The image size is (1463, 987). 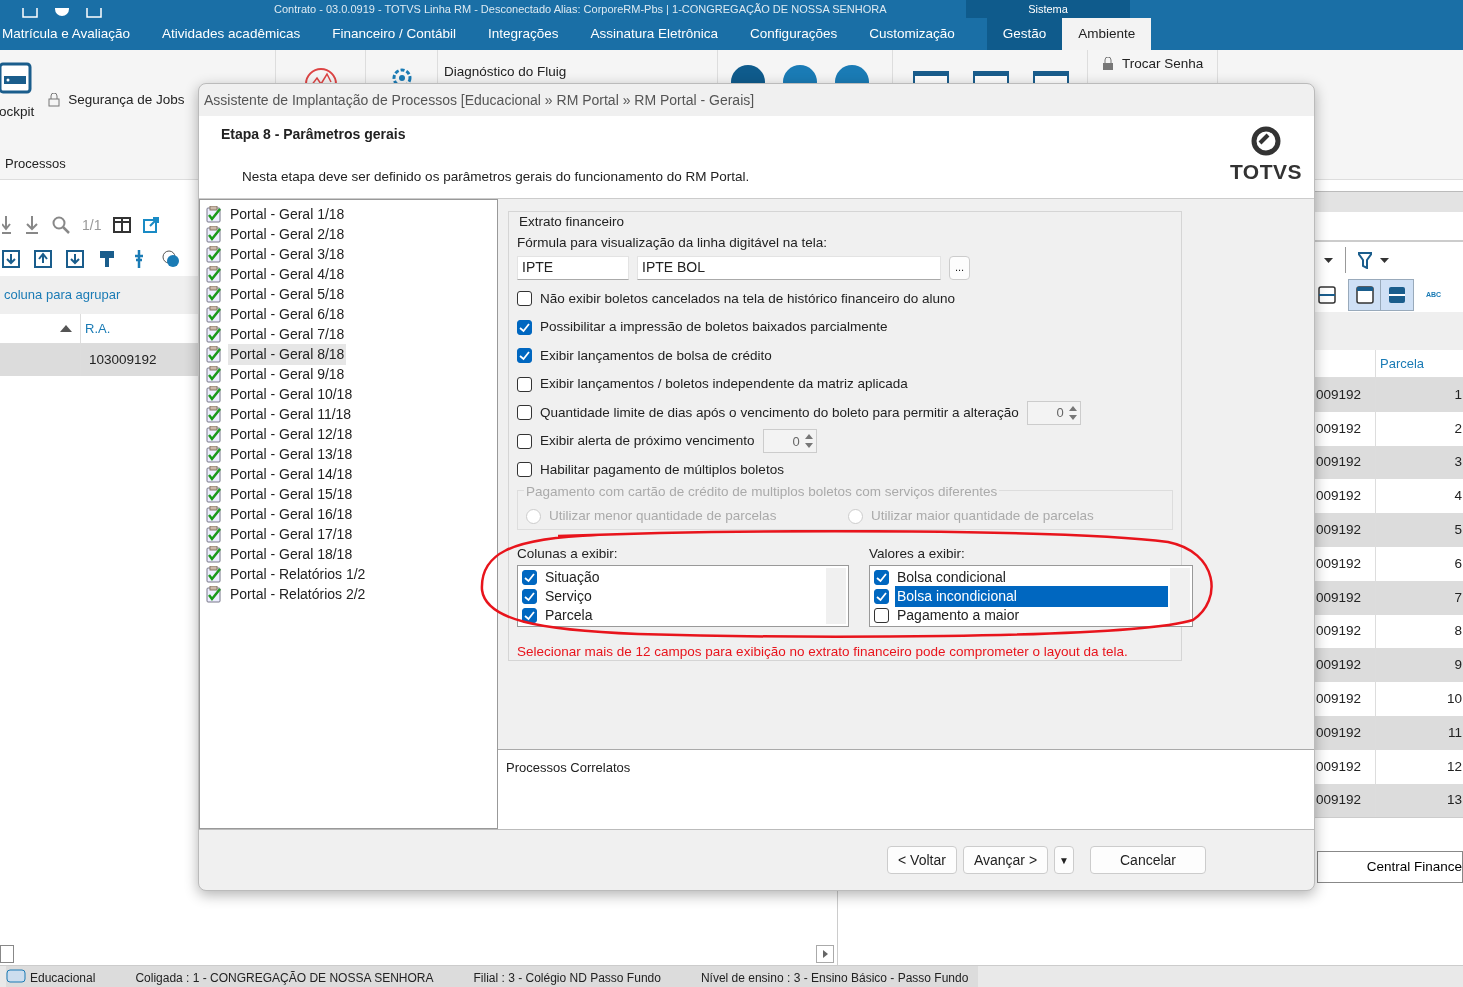 I want to click on ribbon-button-label: Diagnóstico do Fluig, so click(x=577, y=72).